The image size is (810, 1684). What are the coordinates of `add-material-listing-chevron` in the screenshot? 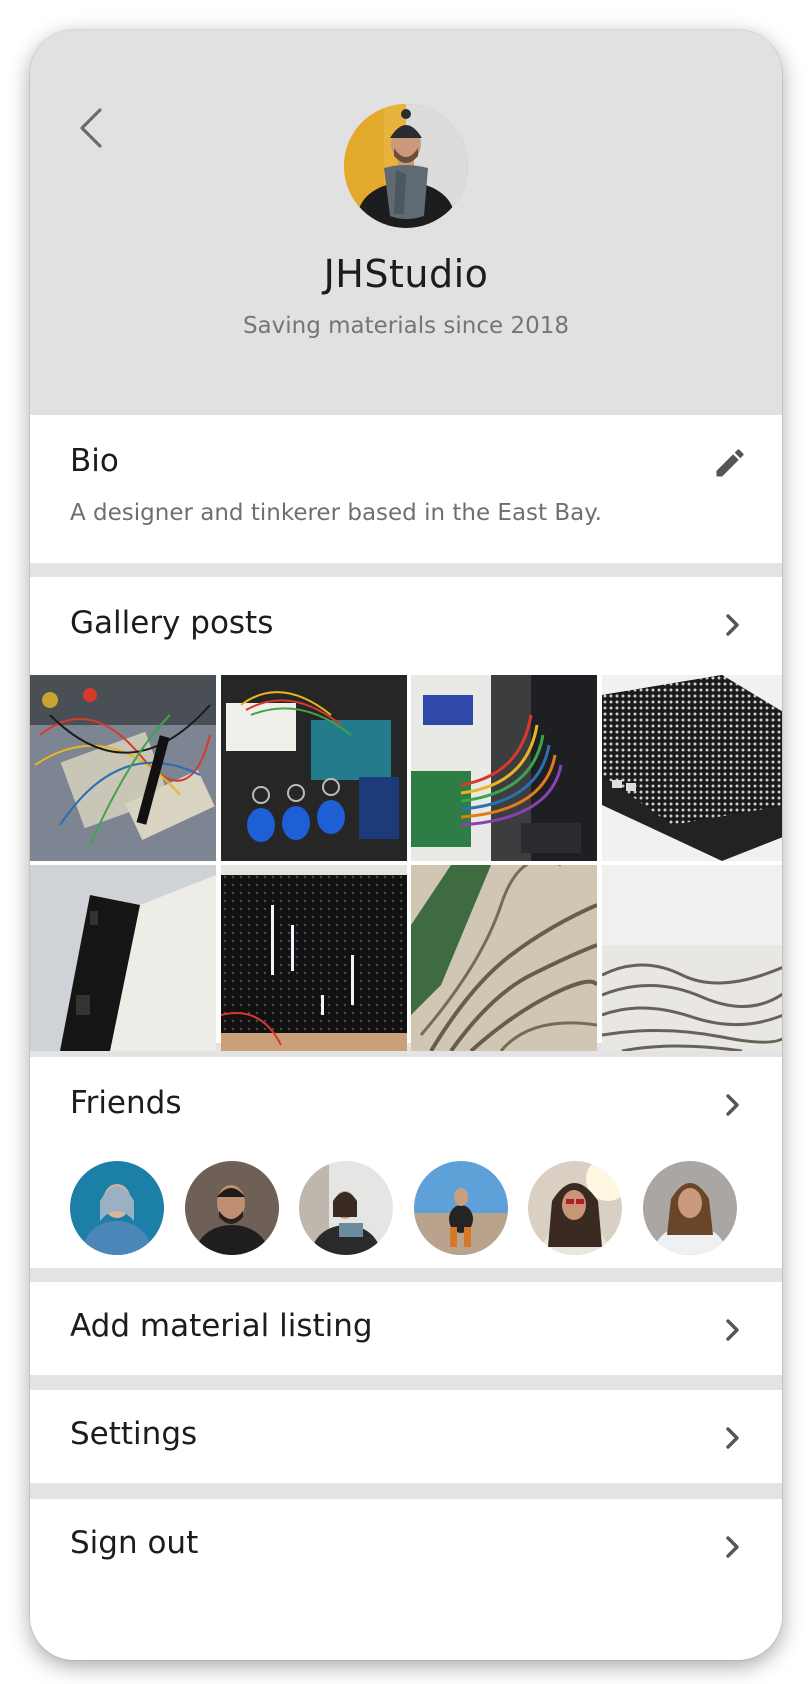 It's located at (733, 1330).